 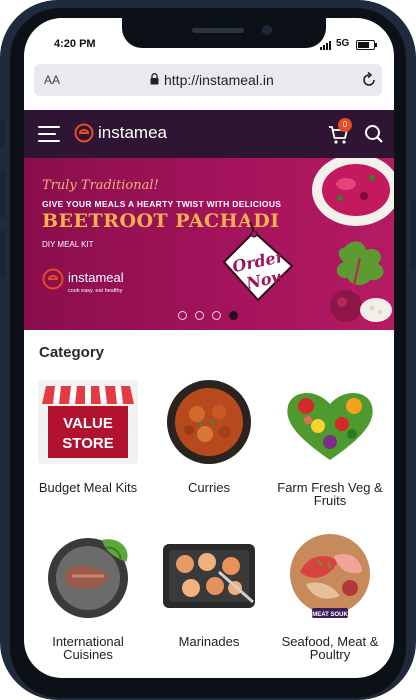 I want to click on value-store-icon: VALUE STORE, so click(x=88, y=422).